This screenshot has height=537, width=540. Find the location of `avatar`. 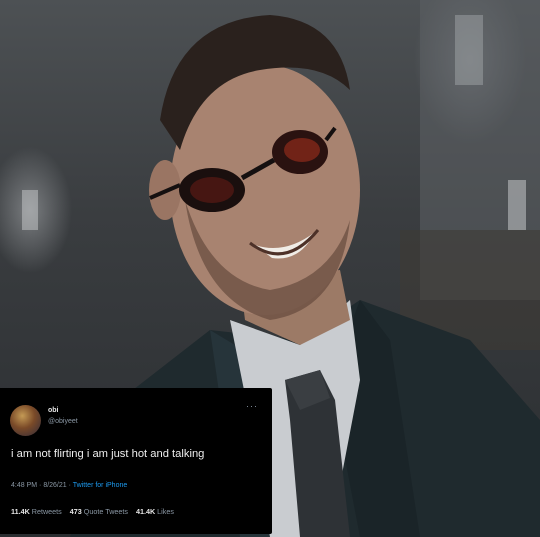

avatar is located at coordinates (25, 420).